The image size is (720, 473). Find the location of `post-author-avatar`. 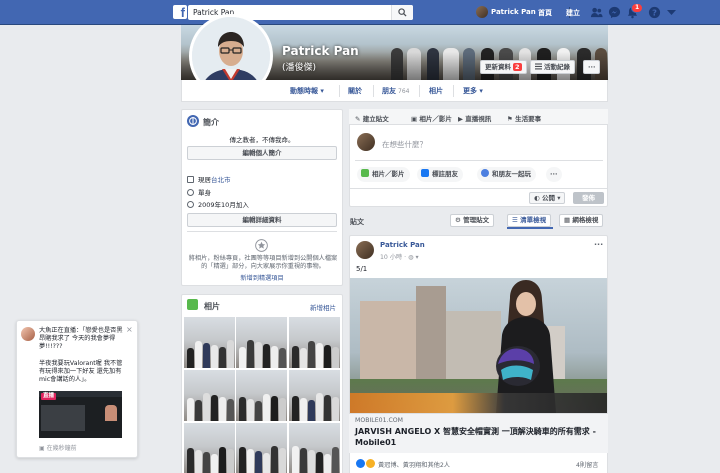

post-author-avatar is located at coordinates (365, 250).